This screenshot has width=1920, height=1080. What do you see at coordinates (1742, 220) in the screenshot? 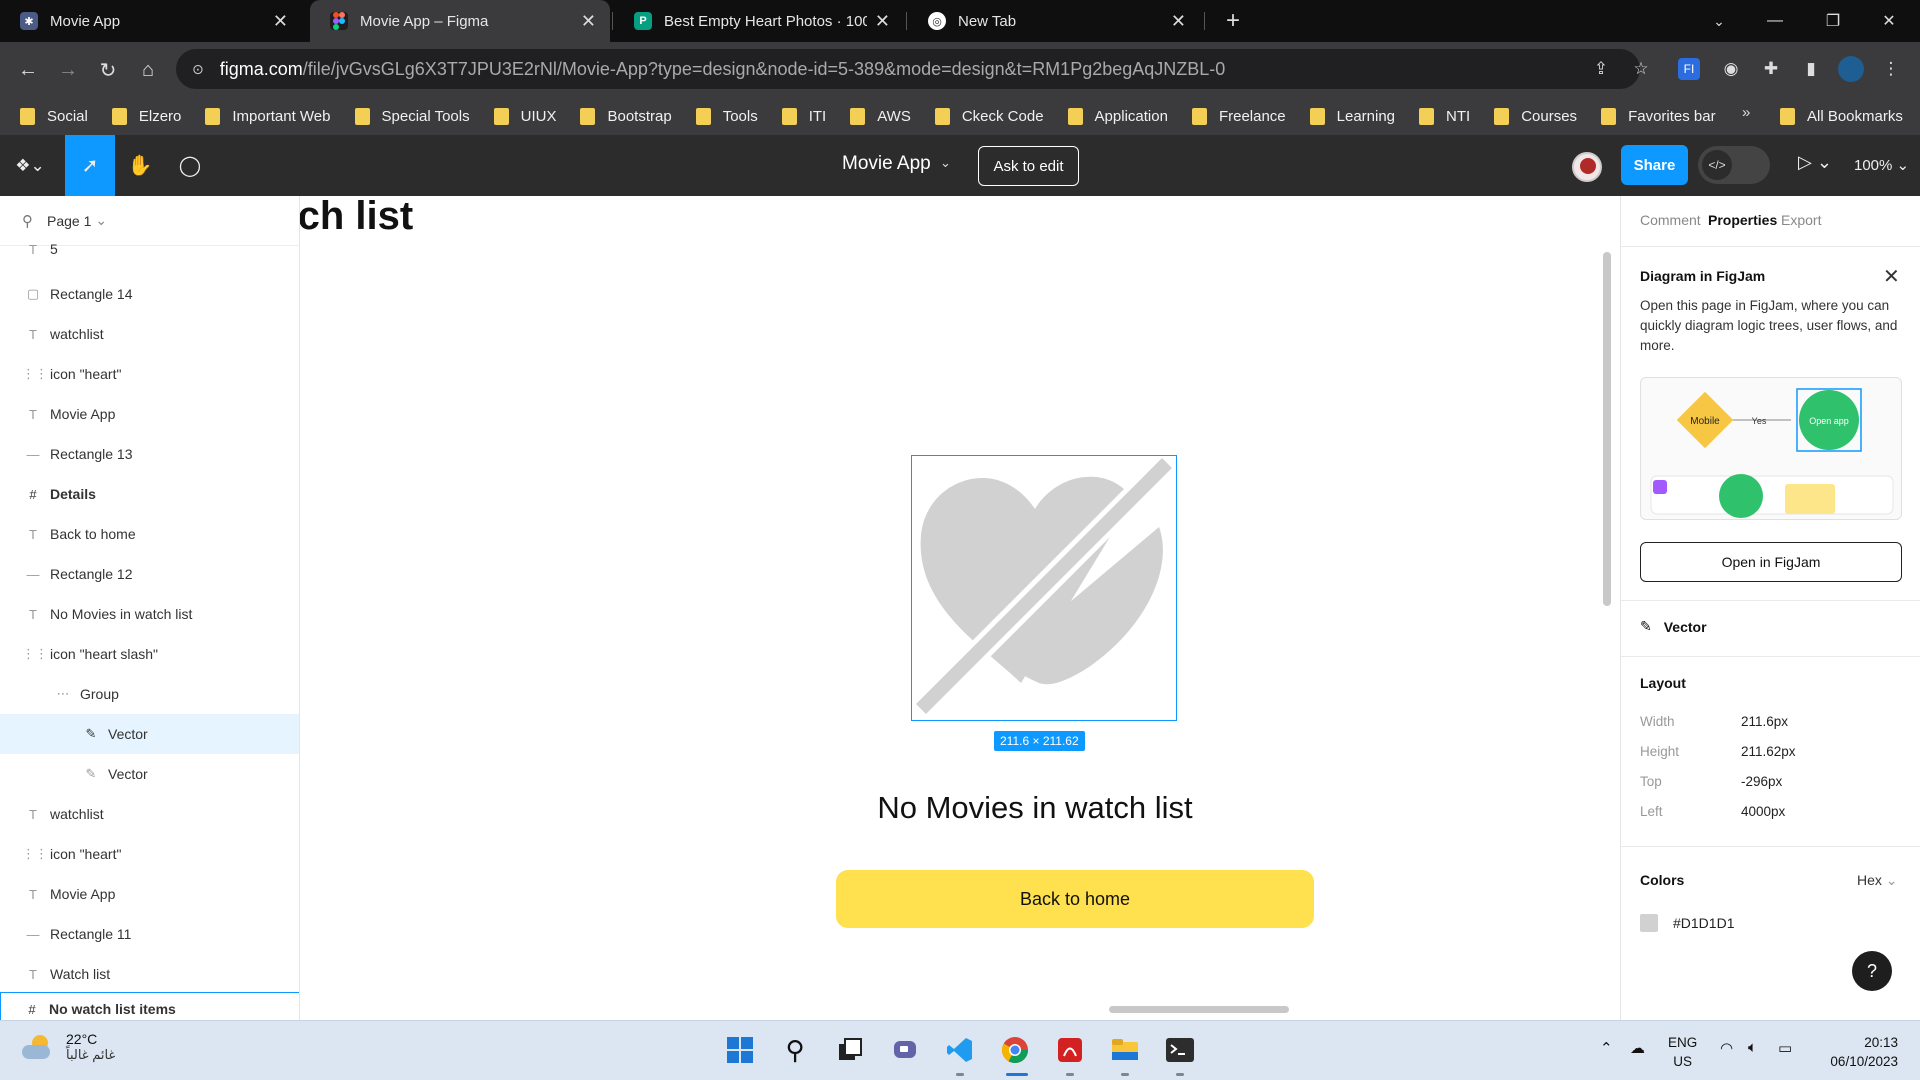
I see `tab-properties: Properties` at bounding box center [1742, 220].